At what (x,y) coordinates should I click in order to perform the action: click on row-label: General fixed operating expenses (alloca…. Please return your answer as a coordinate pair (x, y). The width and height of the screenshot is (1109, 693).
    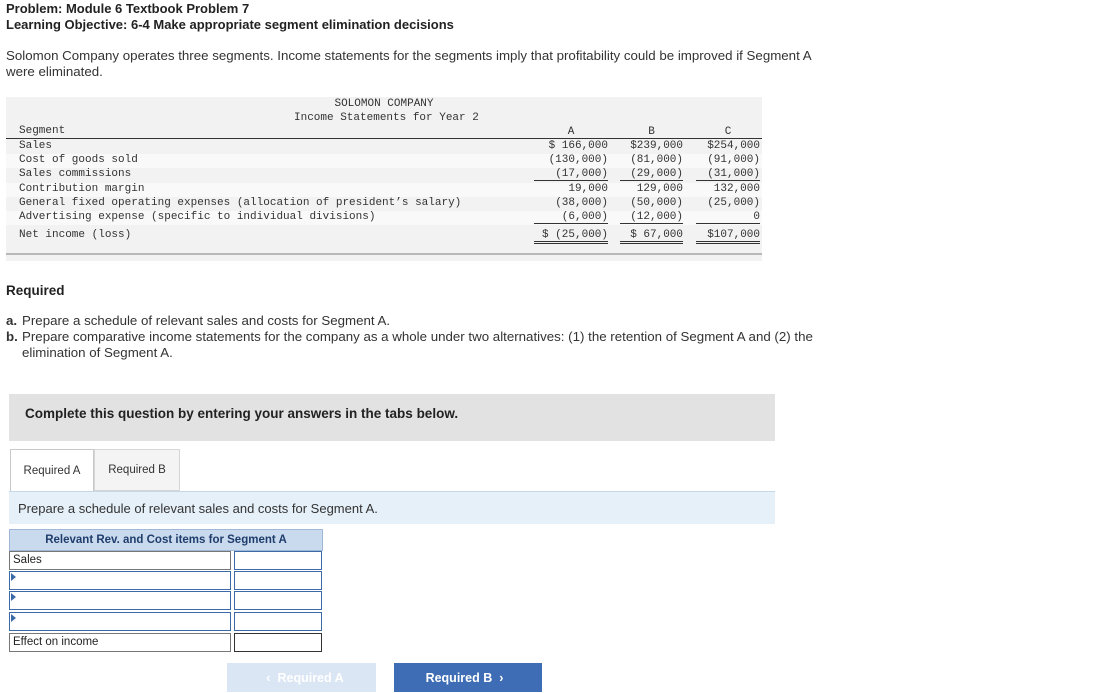
    Looking at the image, I should click on (240, 203).